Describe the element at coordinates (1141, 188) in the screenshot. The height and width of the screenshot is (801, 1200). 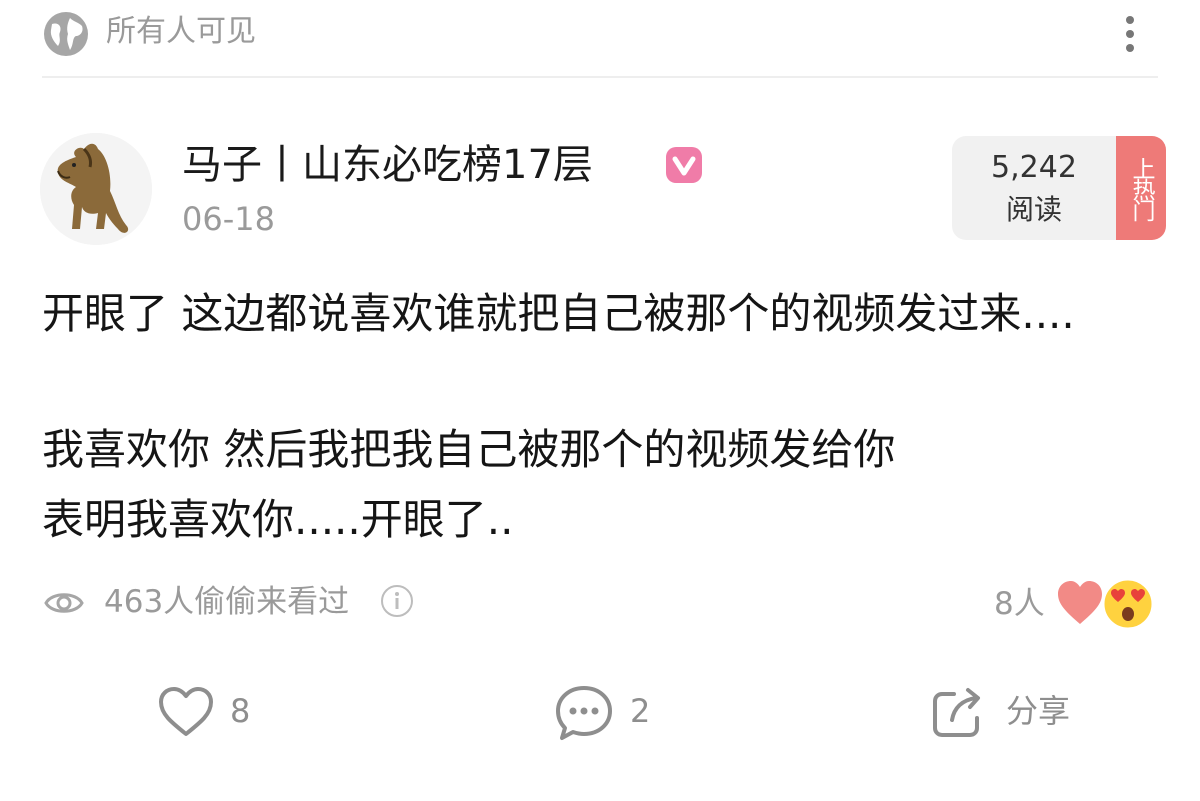
I see `boost-hot-button: 上热门` at that location.